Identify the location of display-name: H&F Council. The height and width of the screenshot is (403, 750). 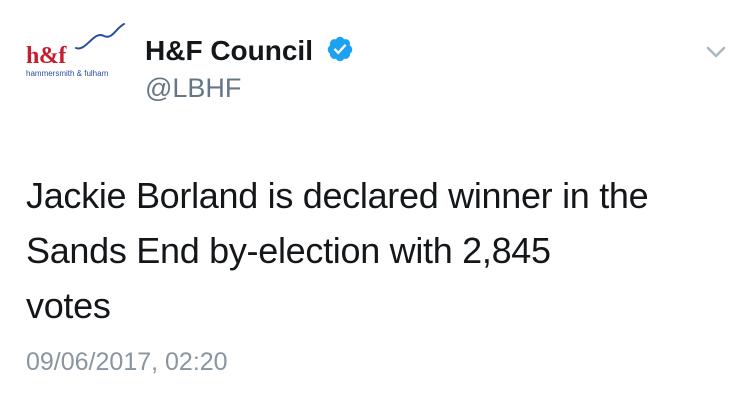
(229, 51).